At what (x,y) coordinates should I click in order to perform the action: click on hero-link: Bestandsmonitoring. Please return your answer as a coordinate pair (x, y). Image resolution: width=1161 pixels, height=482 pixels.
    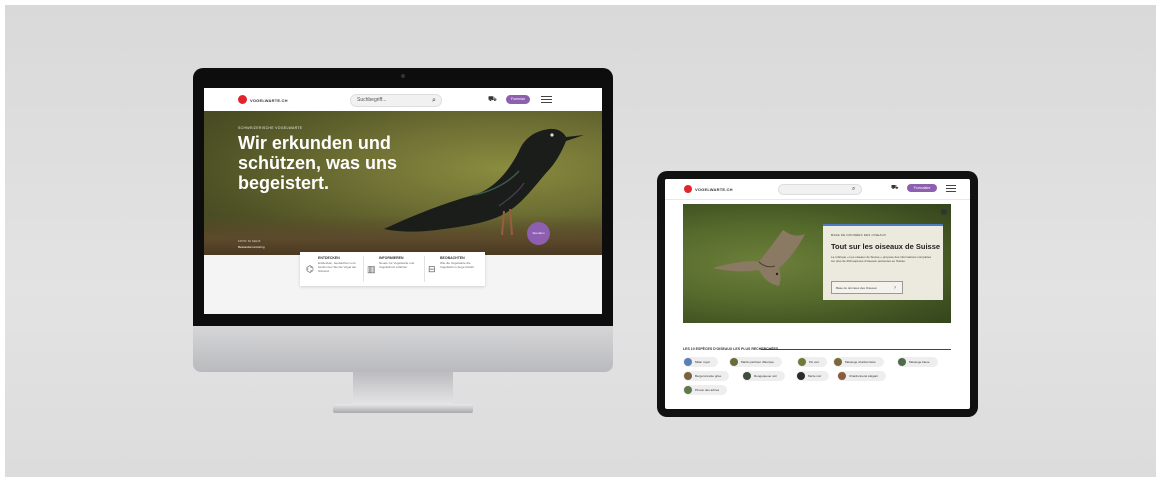
    Looking at the image, I should click on (251, 247).